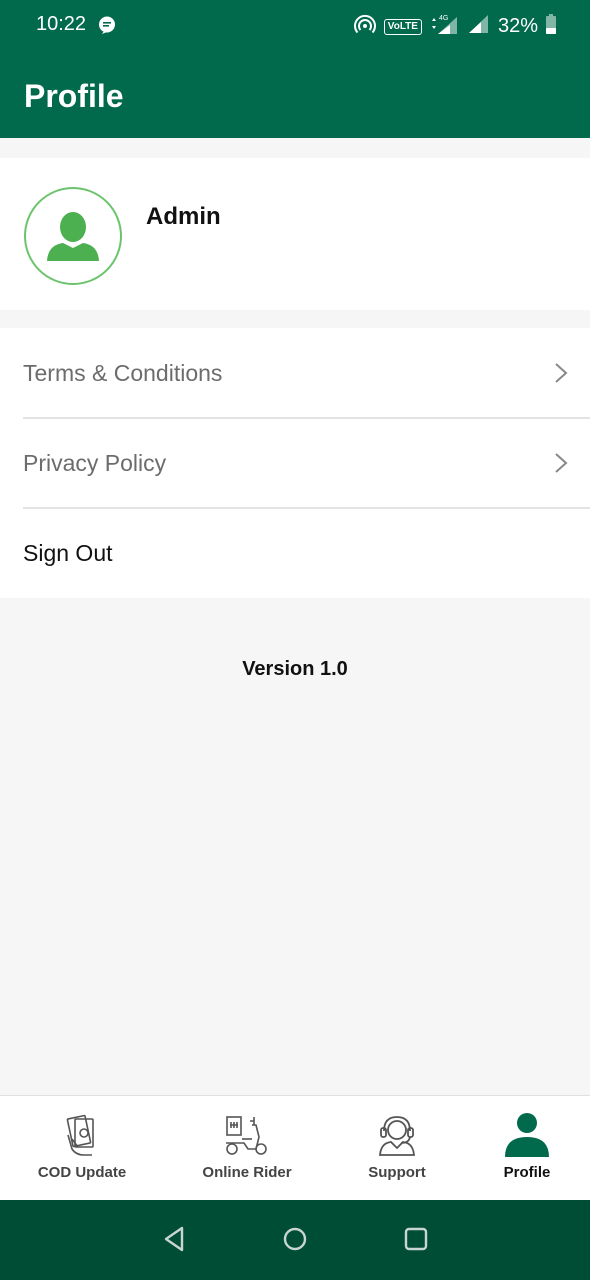 The height and width of the screenshot is (1280, 590). I want to click on nav-label: Support, so click(397, 1172).